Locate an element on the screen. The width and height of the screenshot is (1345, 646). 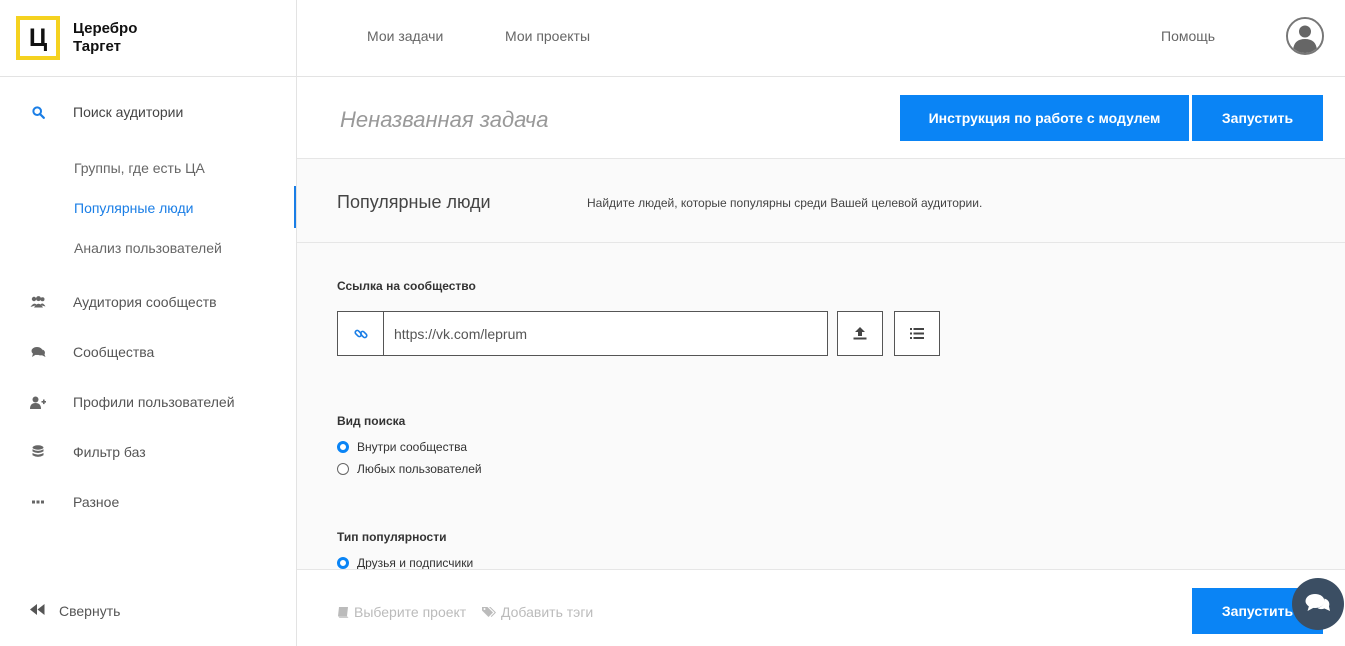
chat-widget-button is located at coordinates (1318, 604).